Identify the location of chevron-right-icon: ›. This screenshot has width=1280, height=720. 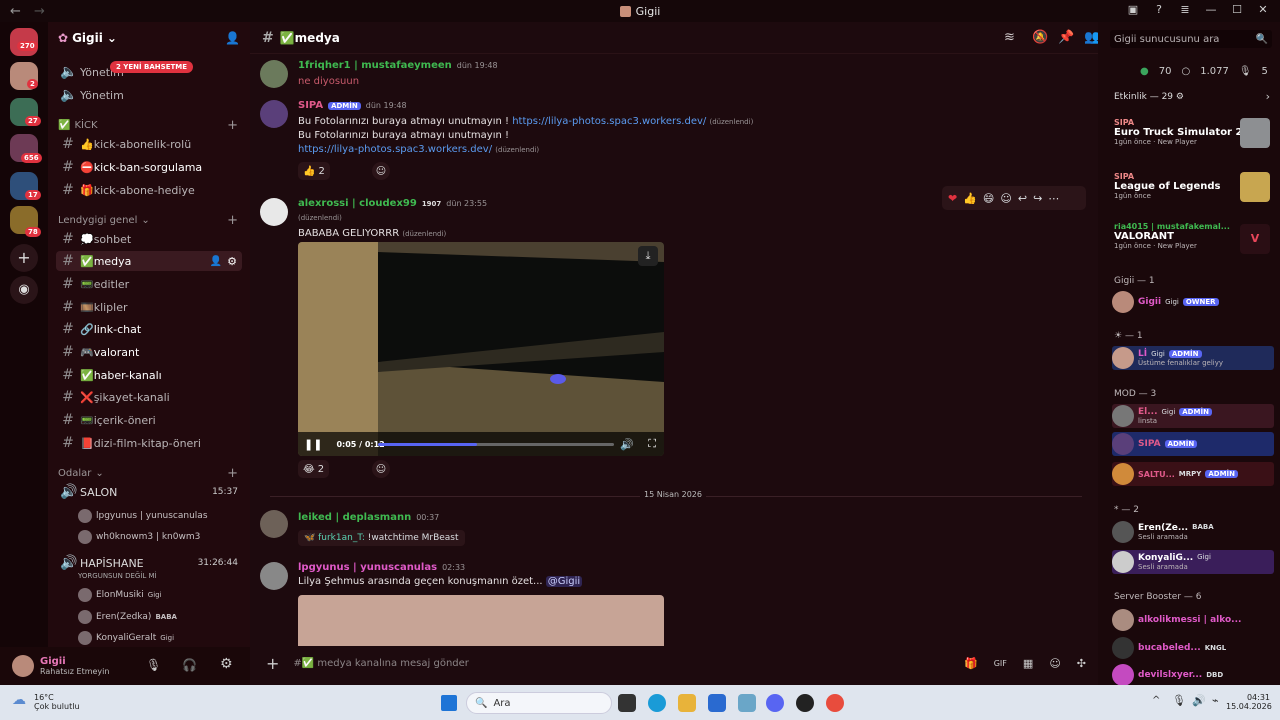
(1268, 96).